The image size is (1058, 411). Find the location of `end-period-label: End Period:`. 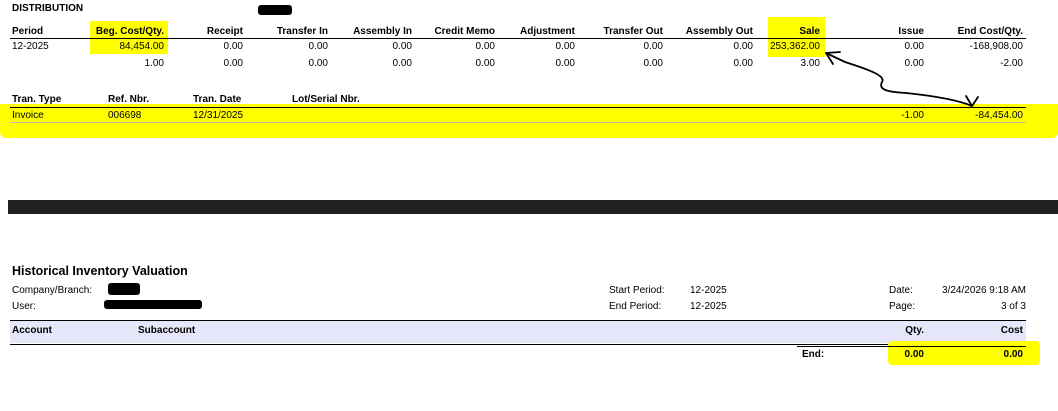

end-period-label: End Period: is located at coordinates (635, 306).